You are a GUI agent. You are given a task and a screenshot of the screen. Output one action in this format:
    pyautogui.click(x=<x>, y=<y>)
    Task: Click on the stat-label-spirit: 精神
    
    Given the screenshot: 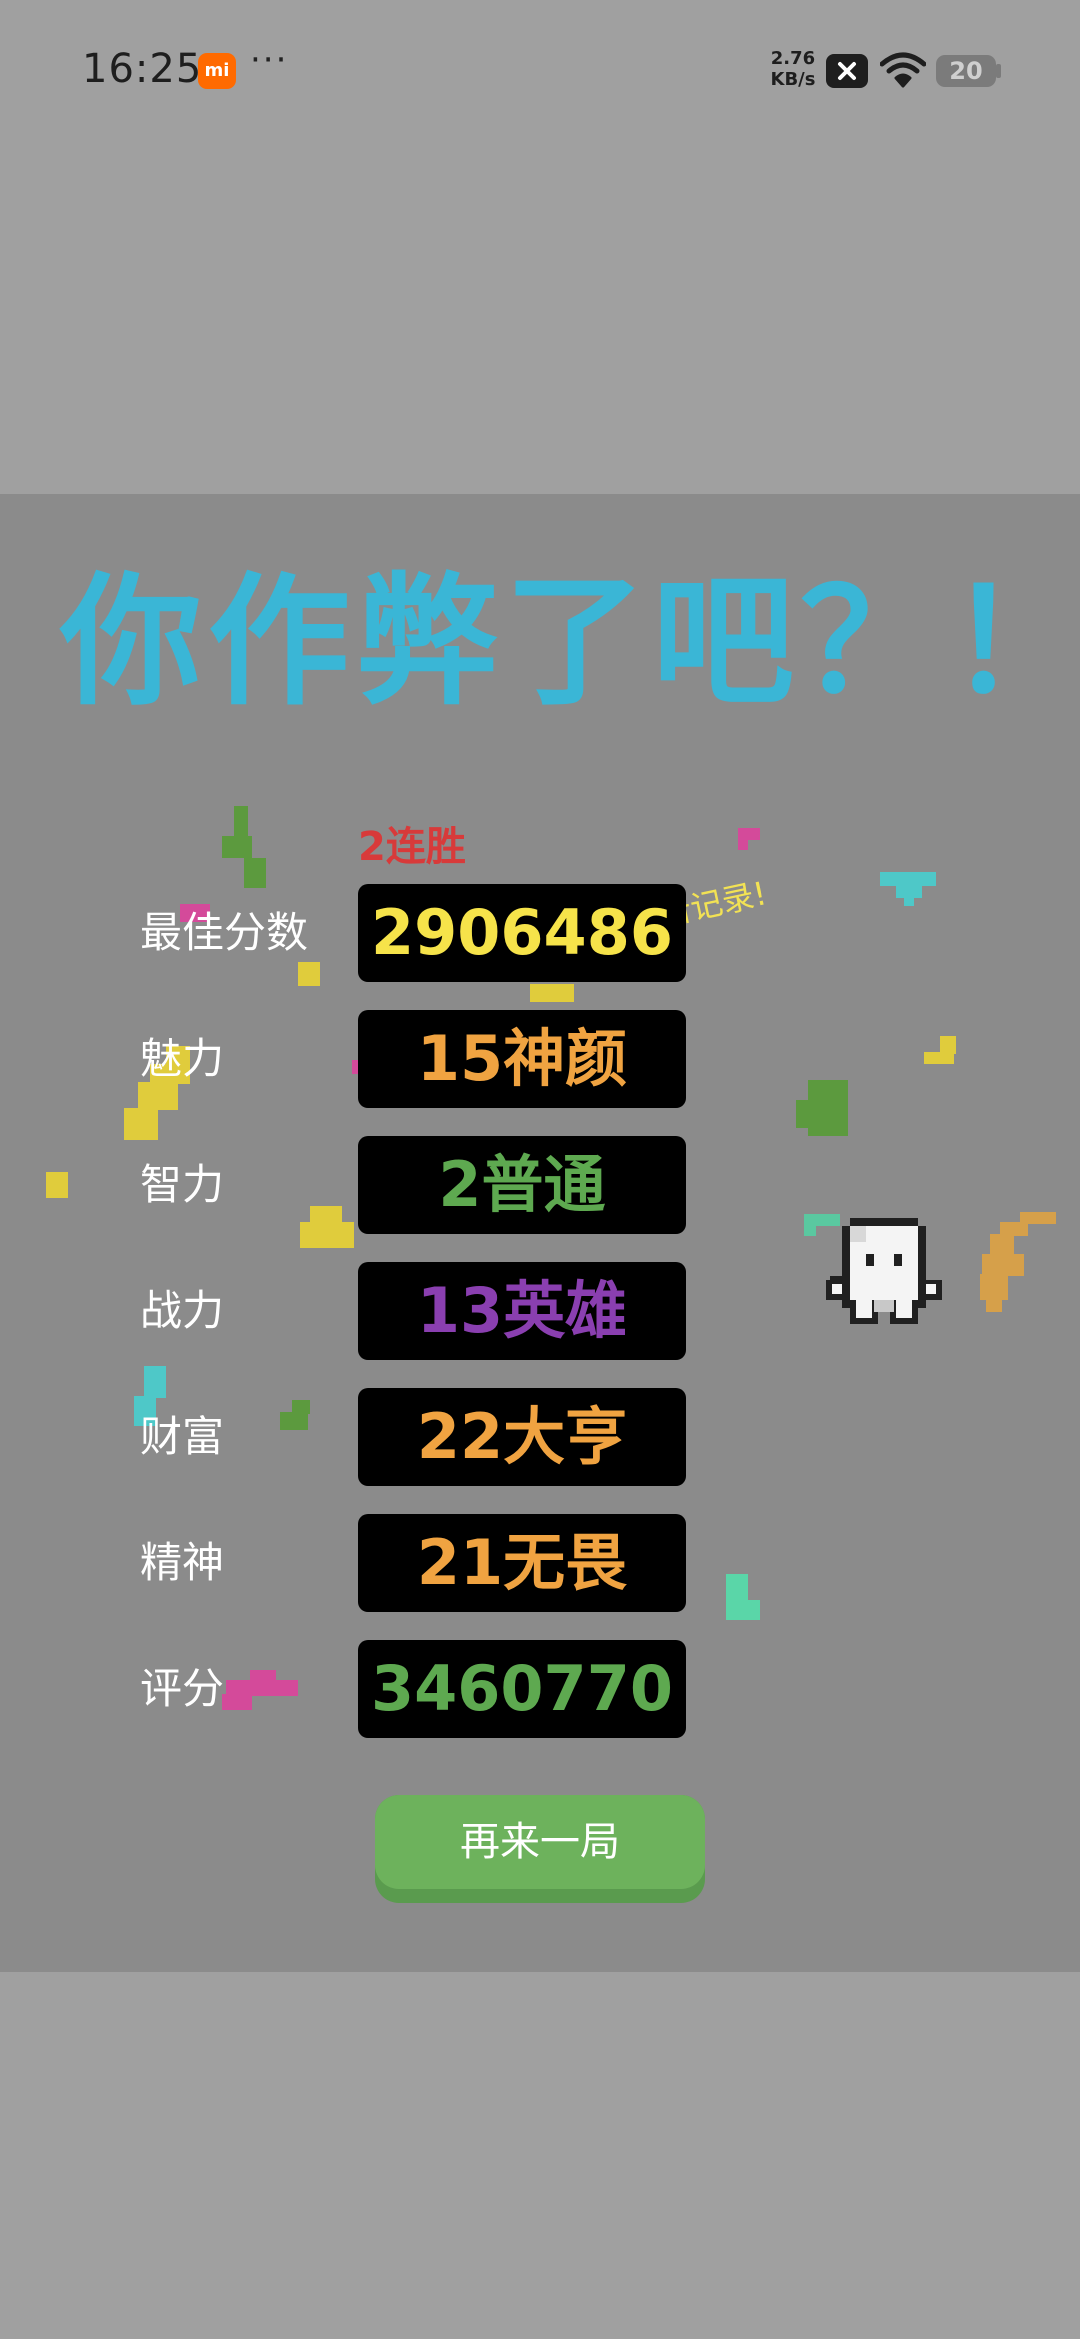 What is the action you would take?
    pyautogui.click(x=182, y=1562)
    